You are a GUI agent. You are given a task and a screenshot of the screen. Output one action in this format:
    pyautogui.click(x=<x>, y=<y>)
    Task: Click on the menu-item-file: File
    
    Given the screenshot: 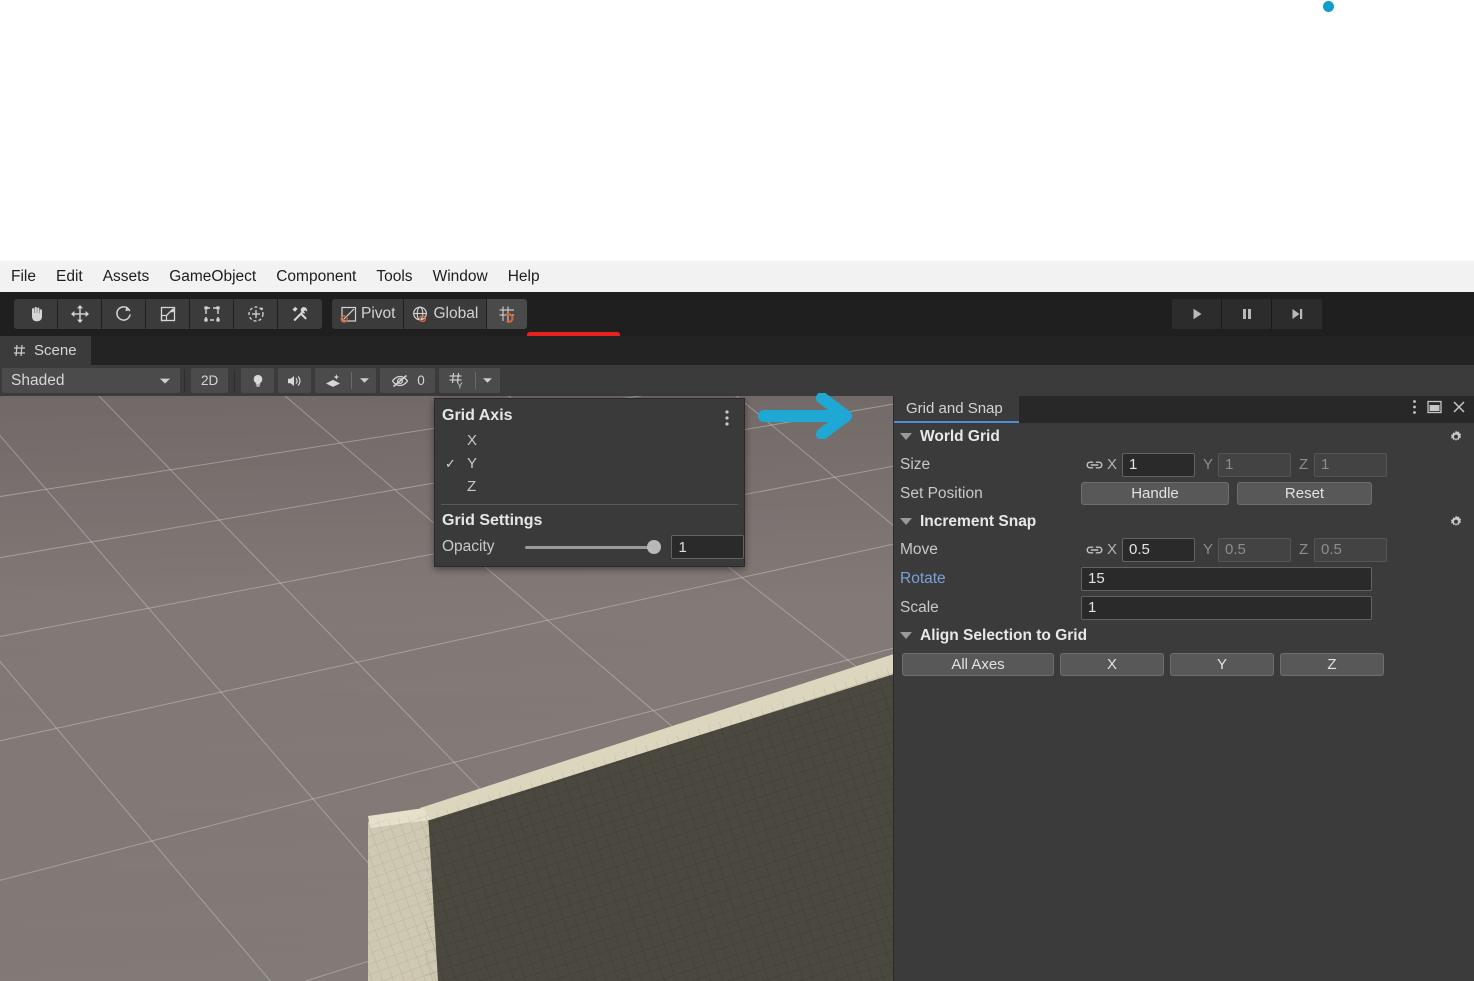 What is the action you would take?
    pyautogui.click(x=27, y=276)
    